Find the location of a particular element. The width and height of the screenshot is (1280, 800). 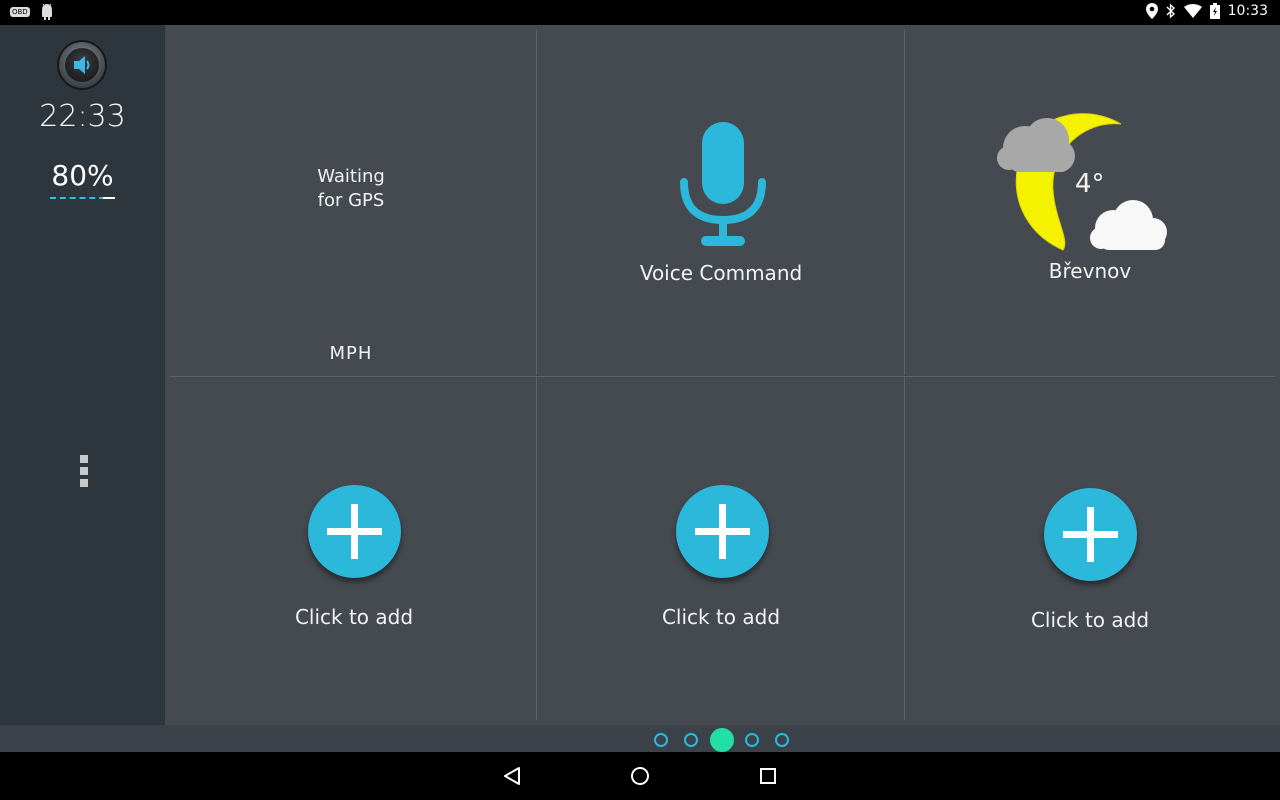

voice-command-label: Voice Command is located at coordinates (721, 273).